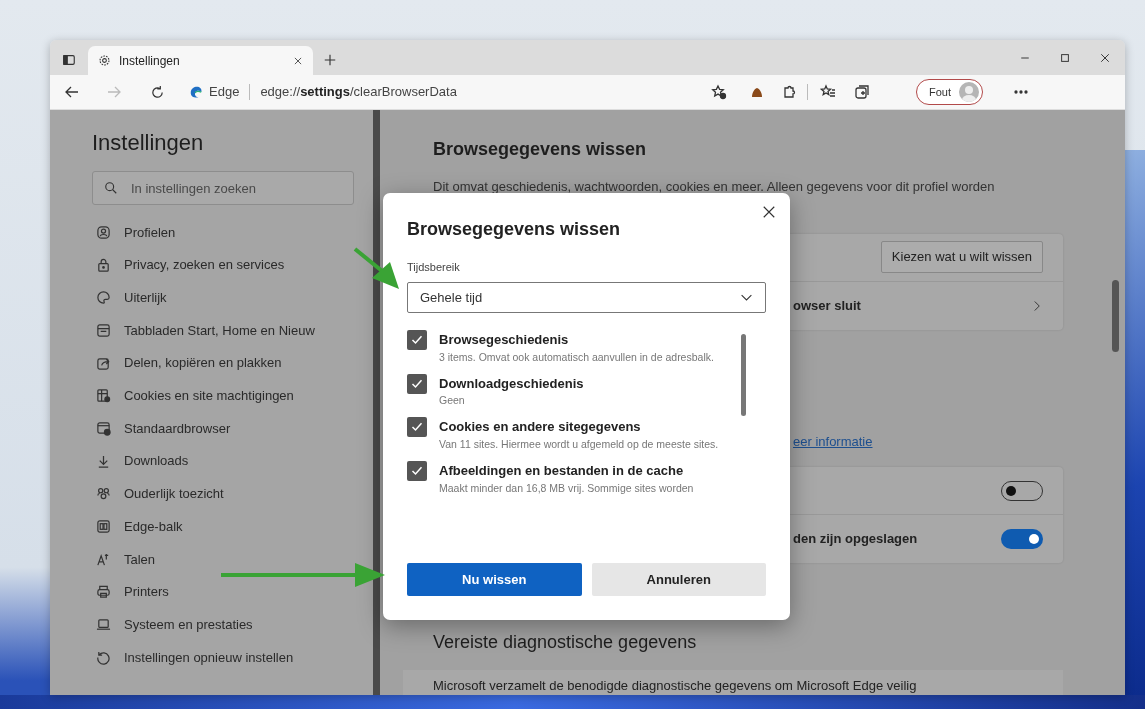 The image size is (1145, 709). What do you see at coordinates (200, 60) in the screenshot?
I see `browser-tab: Instellingen` at bounding box center [200, 60].